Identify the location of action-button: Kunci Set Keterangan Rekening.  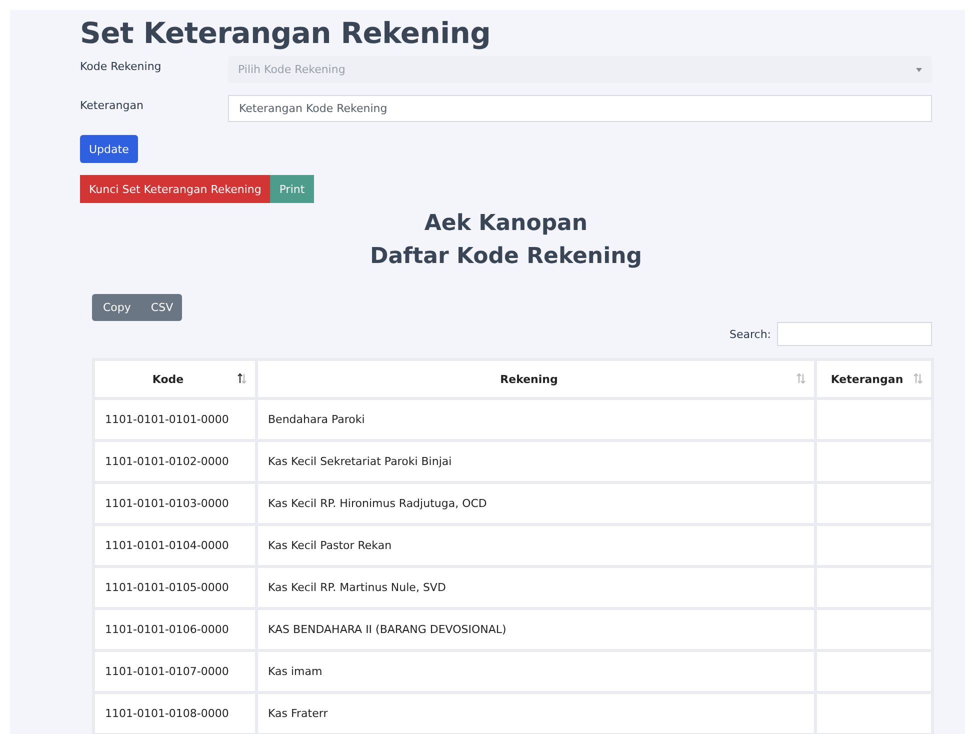
(175, 189).